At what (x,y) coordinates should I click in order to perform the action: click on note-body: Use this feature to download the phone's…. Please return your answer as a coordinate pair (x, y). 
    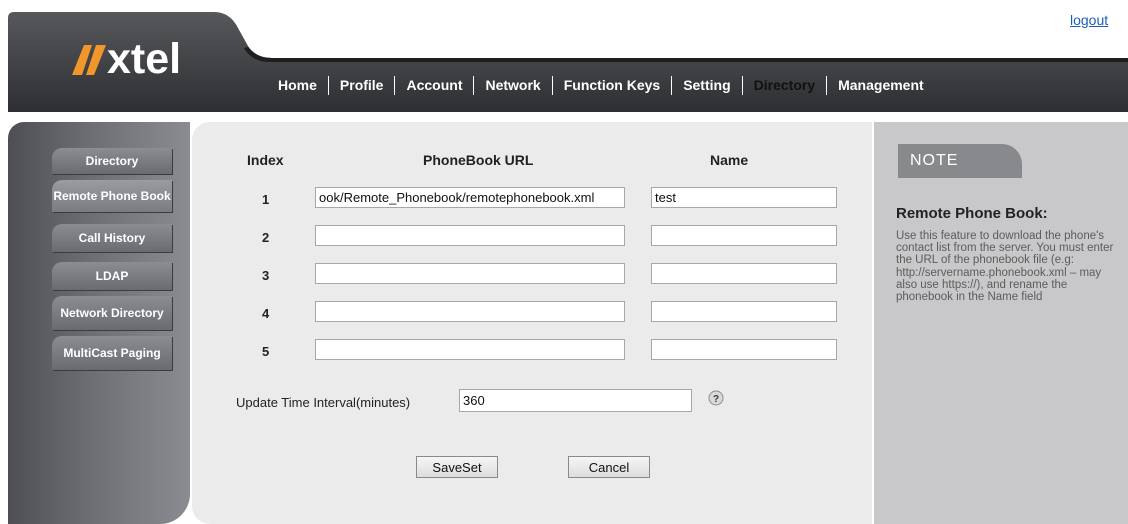
    Looking at the image, I should click on (1005, 267).